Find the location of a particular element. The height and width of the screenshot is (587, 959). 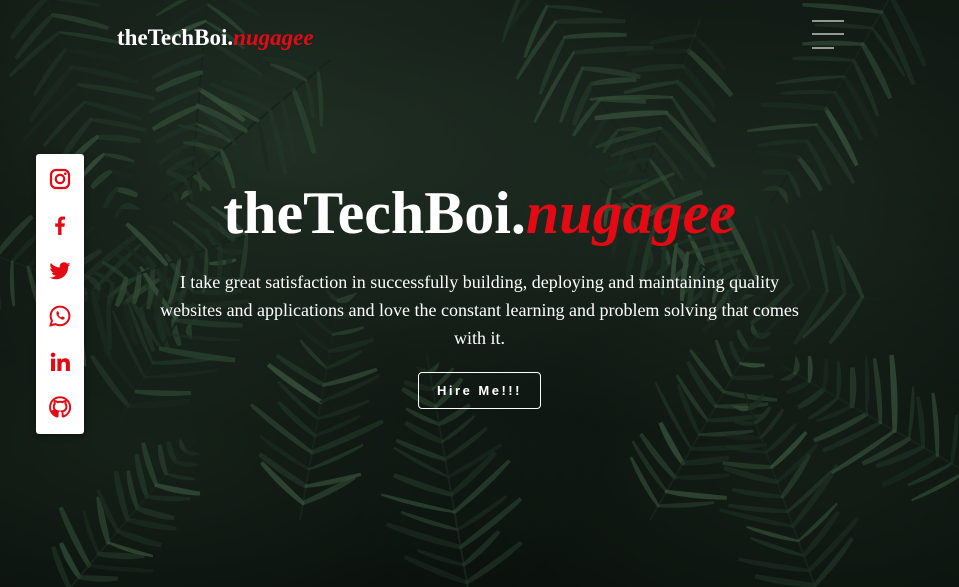

whatsapp-link is located at coordinates (60, 316).